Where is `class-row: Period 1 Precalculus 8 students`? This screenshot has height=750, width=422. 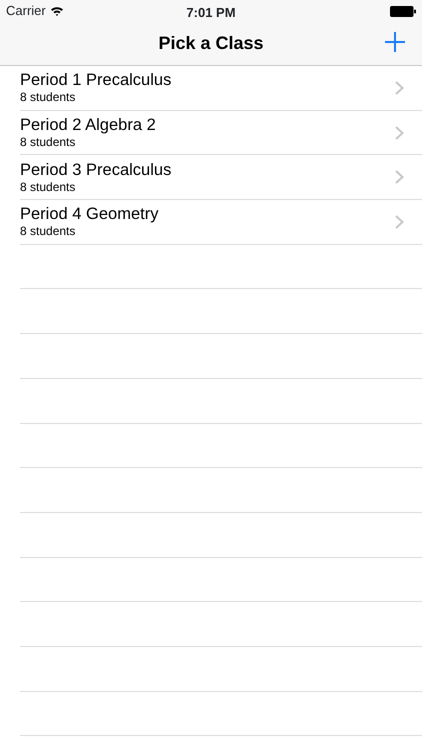 class-row: Period 1 Precalculus 8 students is located at coordinates (221, 88).